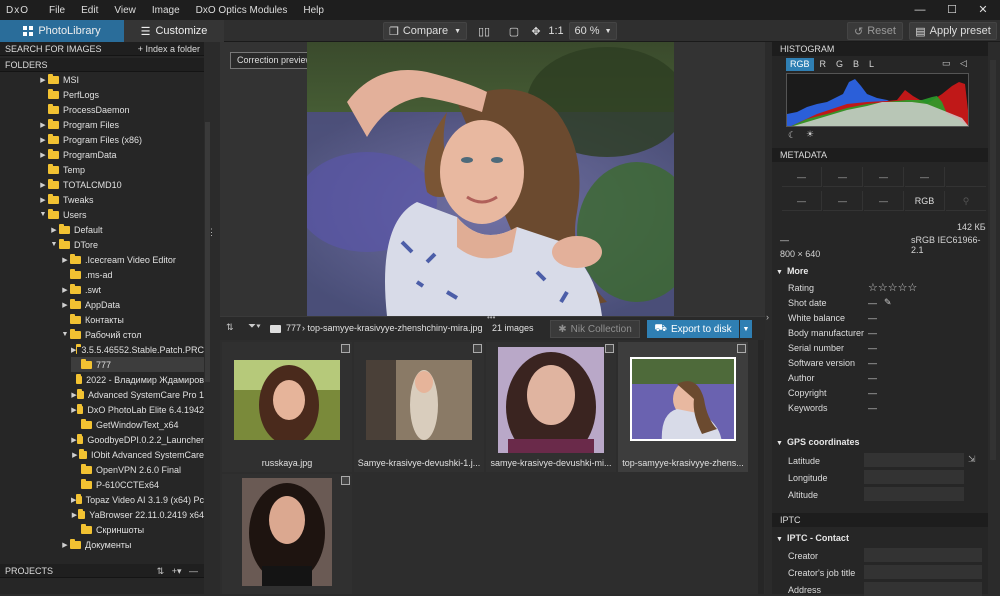 The width and height of the screenshot is (1000, 596). I want to click on folder-tree-item: ▶ AppData, so click(132, 304).